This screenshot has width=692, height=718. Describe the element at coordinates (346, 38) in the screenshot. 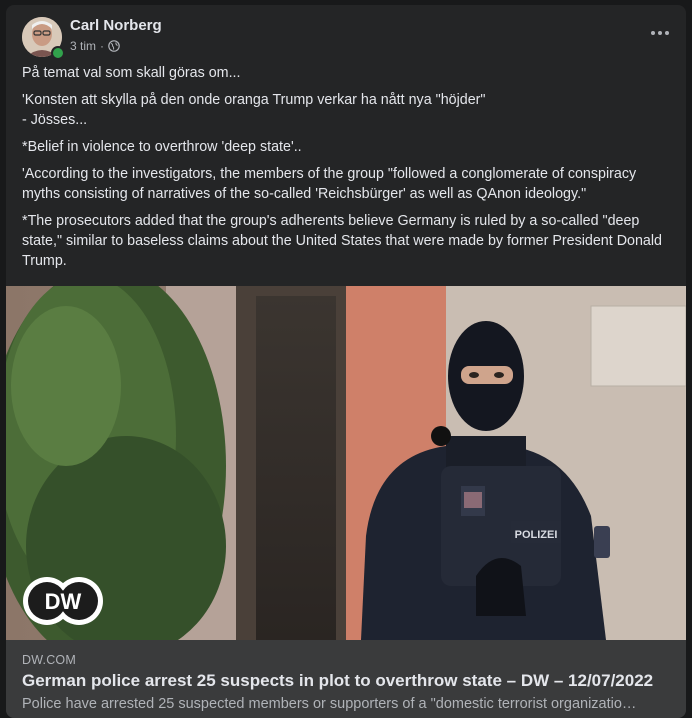

I see `post-header: Carl Norberg 3 tim ·` at that location.